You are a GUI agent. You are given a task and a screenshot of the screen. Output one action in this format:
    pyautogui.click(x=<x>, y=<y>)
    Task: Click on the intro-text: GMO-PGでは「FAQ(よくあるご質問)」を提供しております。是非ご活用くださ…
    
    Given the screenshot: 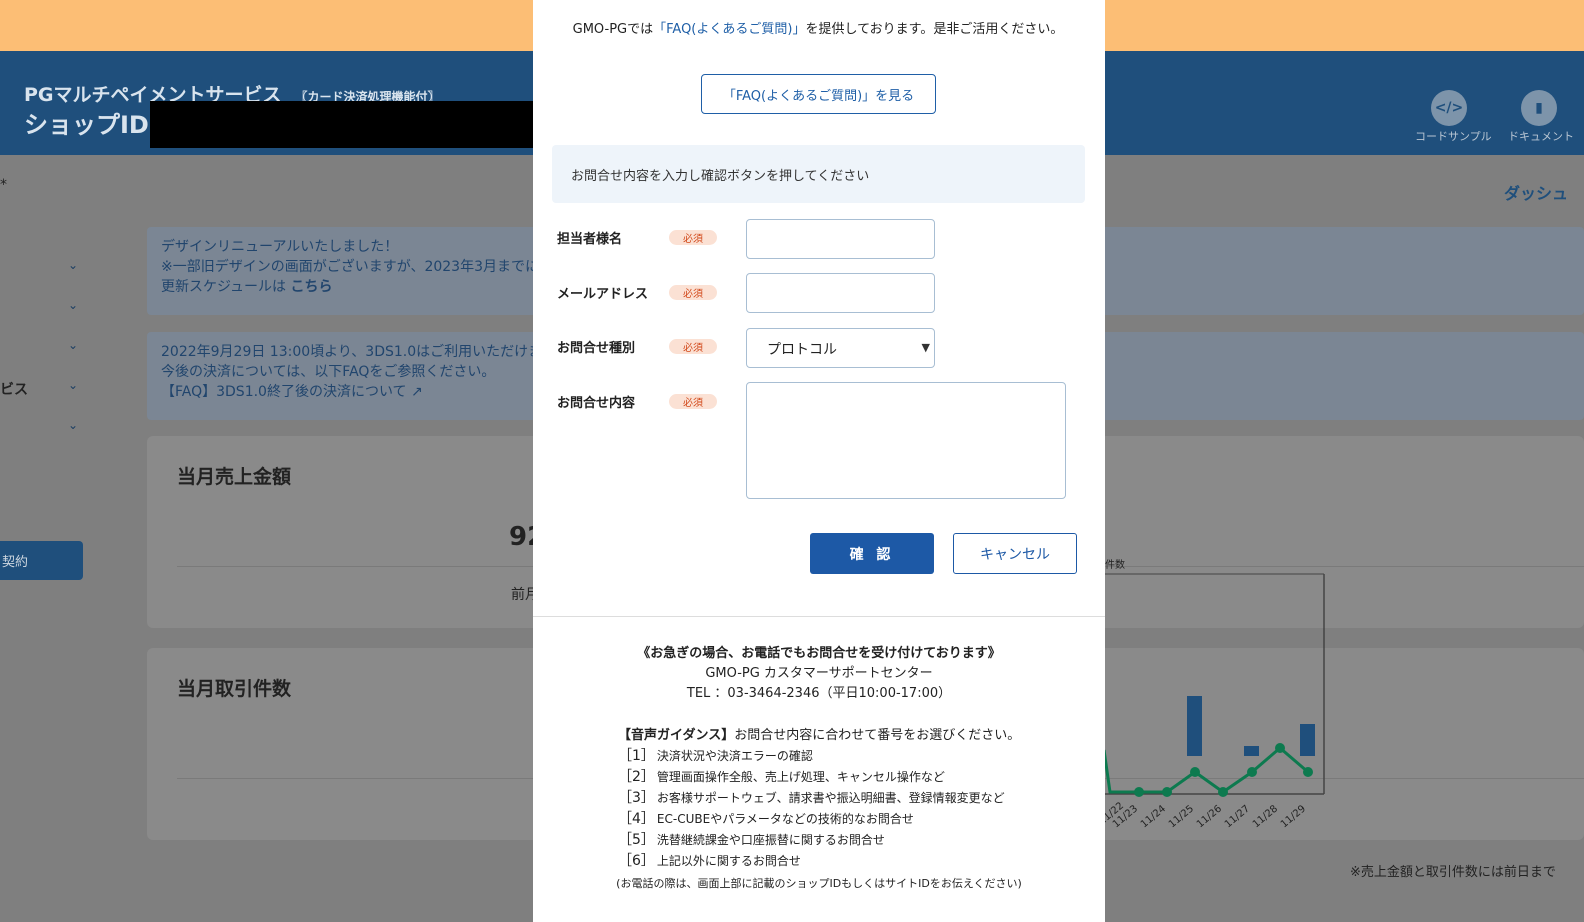 What is the action you would take?
    pyautogui.click(x=818, y=29)
    